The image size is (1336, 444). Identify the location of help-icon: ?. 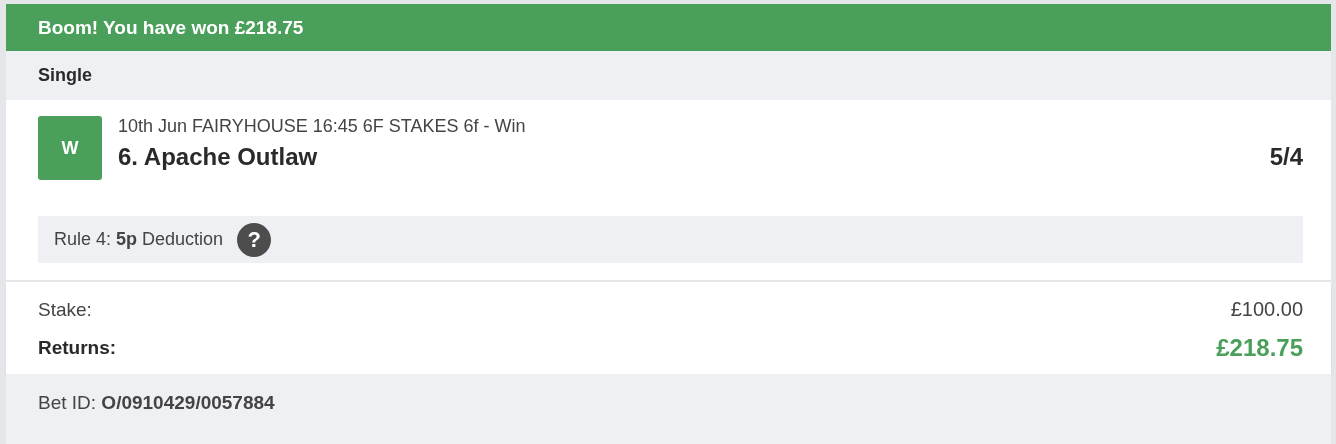
(254, 239).